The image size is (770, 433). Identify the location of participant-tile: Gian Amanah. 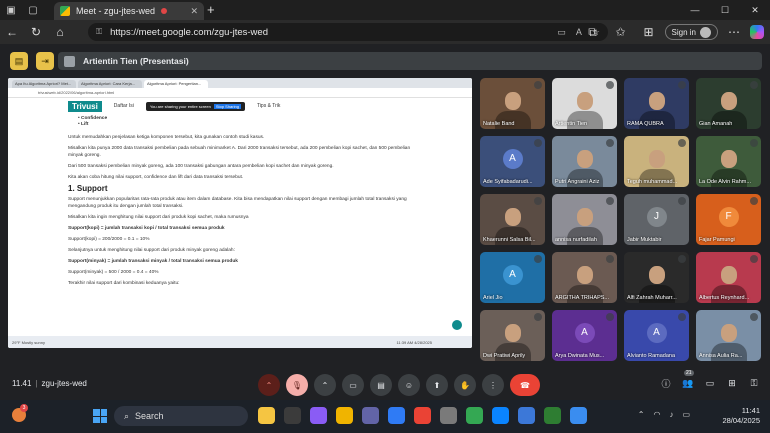
(728, 103).